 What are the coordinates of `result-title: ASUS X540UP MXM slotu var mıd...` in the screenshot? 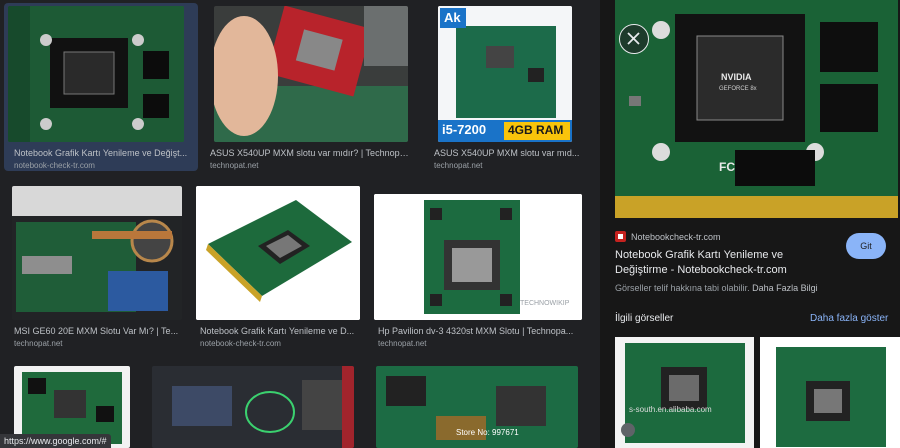 It's located at (509, 153).